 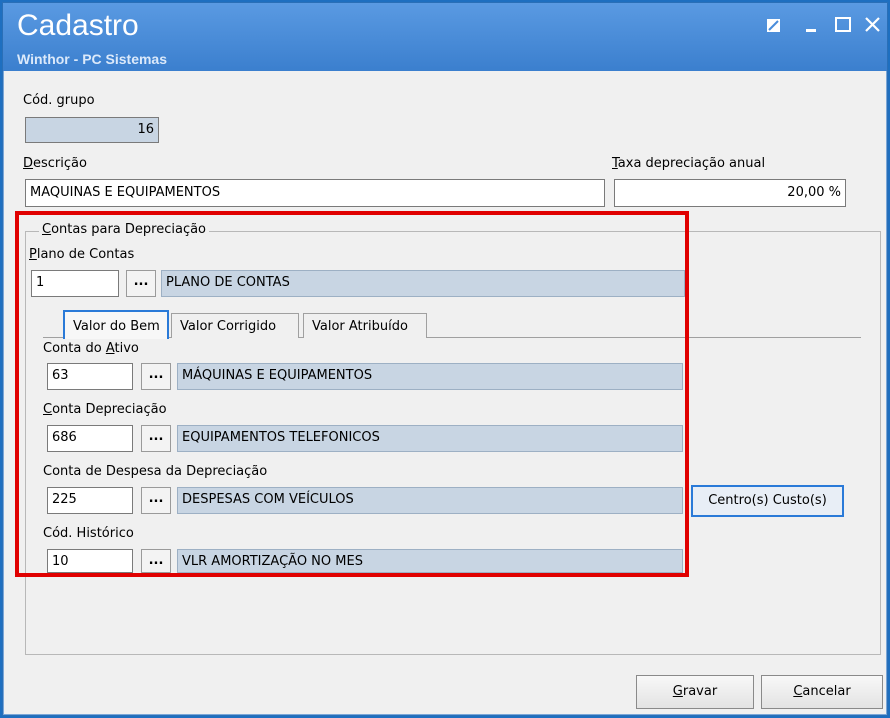 I want to click on window-subtitle: Winthor - PC Sistemas, so click(x=92, y=59).